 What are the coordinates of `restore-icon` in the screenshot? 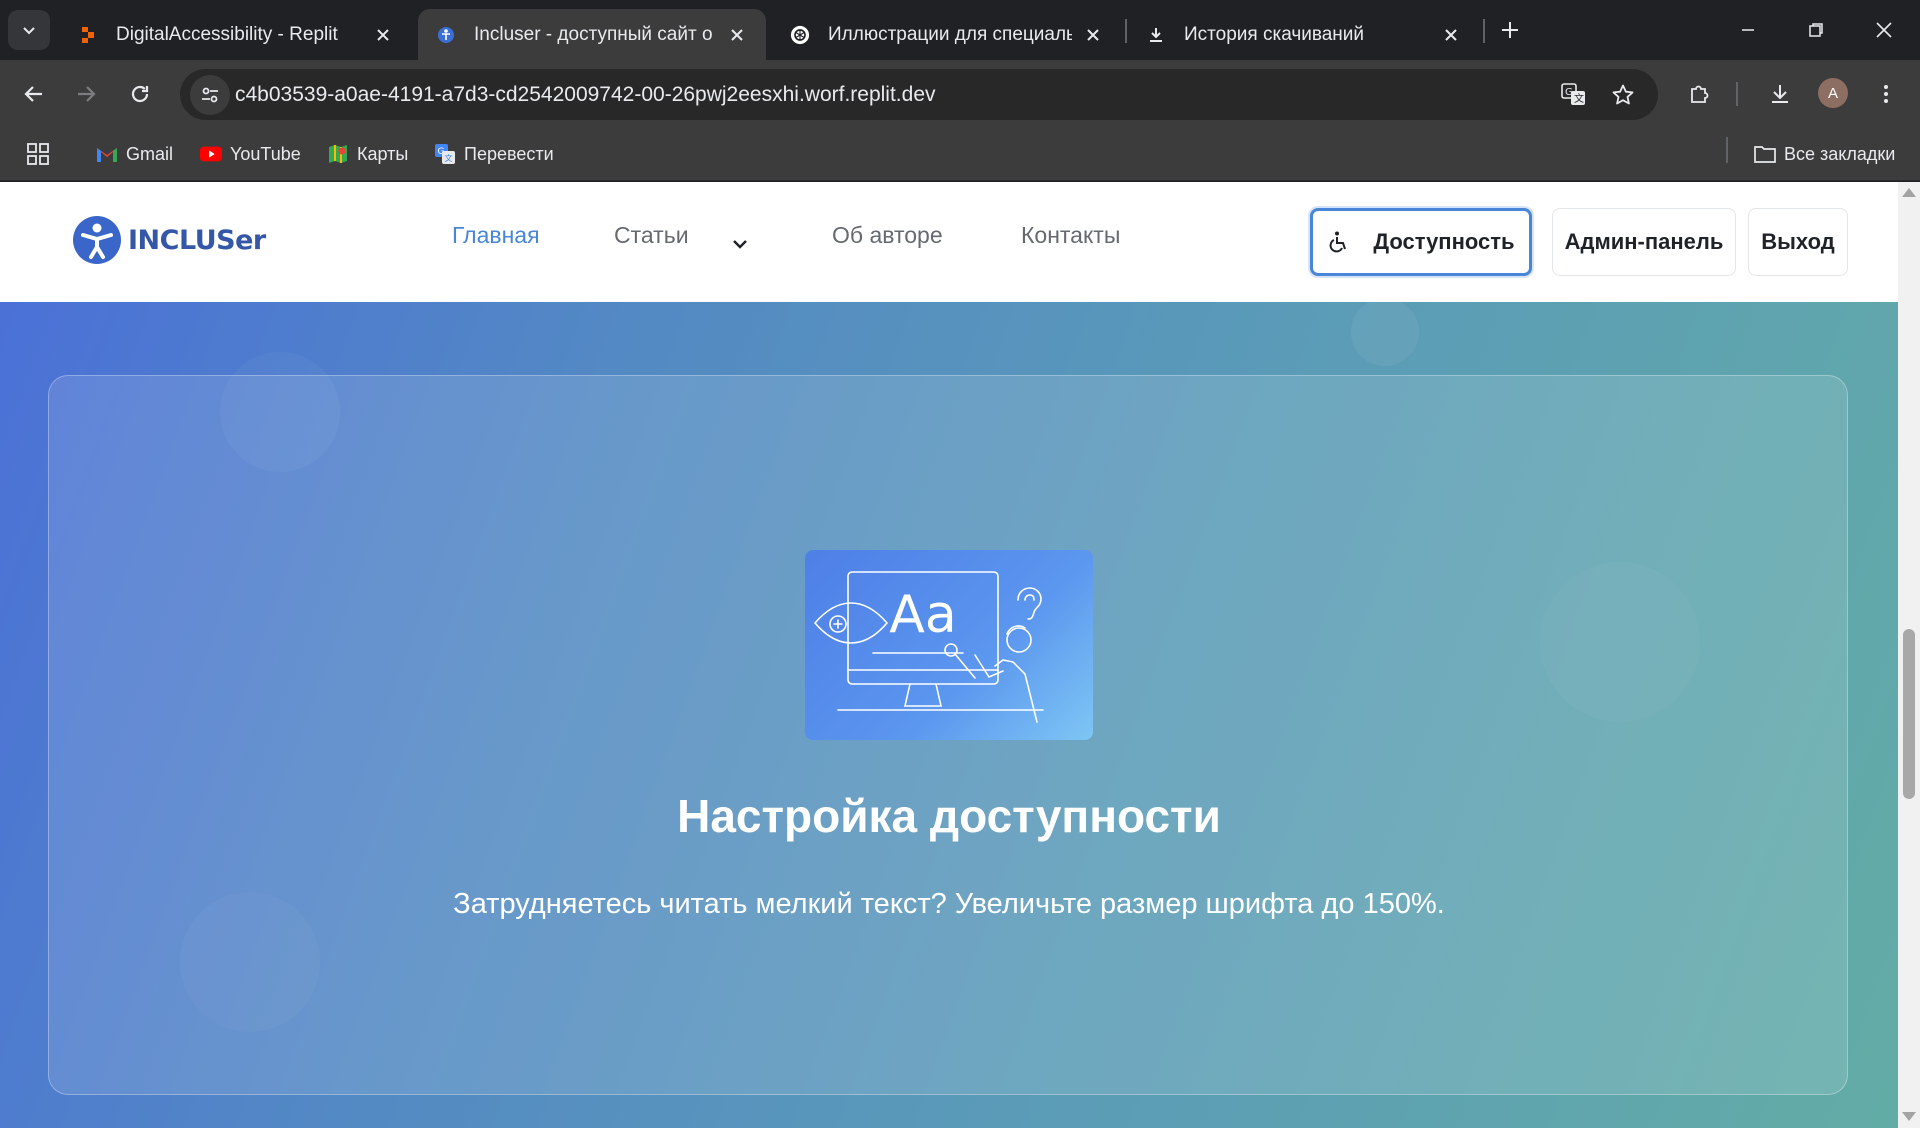 It's located at (1816, 30).